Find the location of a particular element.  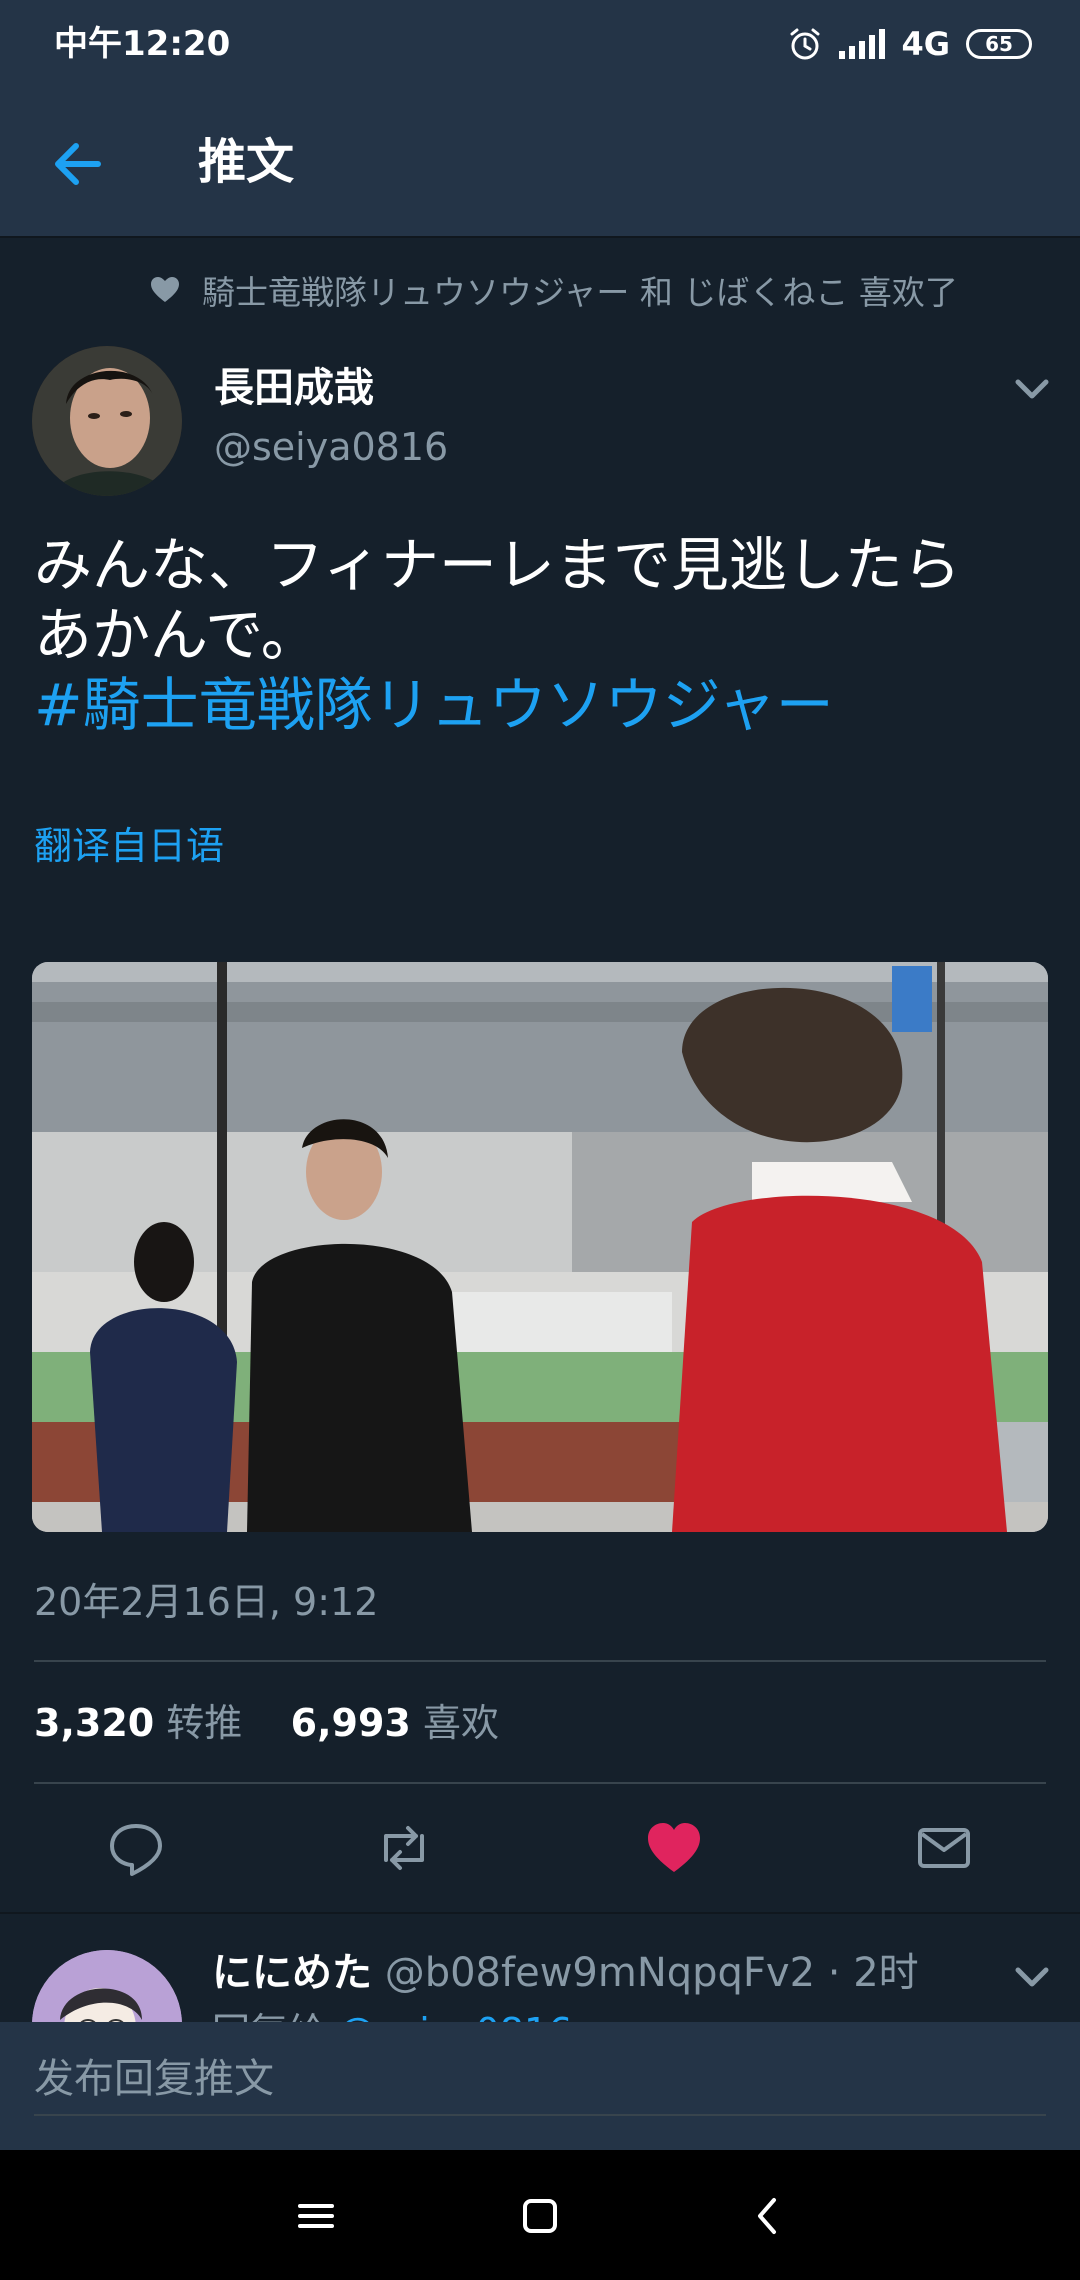

back-chevron-icon is located at coordinates (767, 2216).